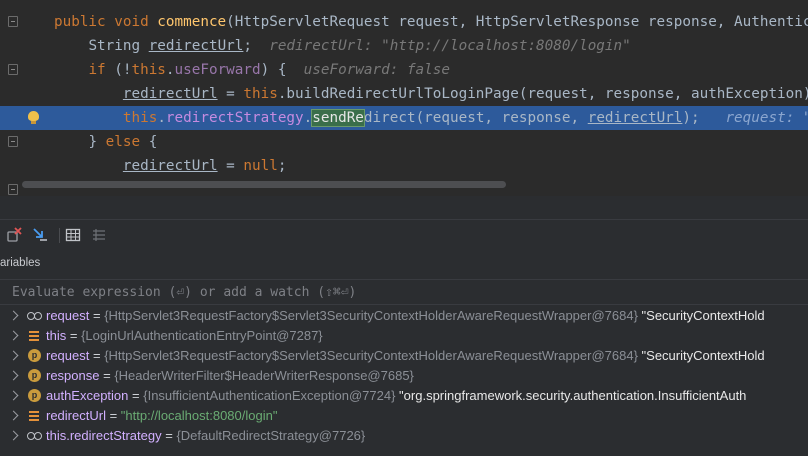  Describe the element at coordinates (338, 118) in the screenshot. I see `code-token: sendRe` at that location.